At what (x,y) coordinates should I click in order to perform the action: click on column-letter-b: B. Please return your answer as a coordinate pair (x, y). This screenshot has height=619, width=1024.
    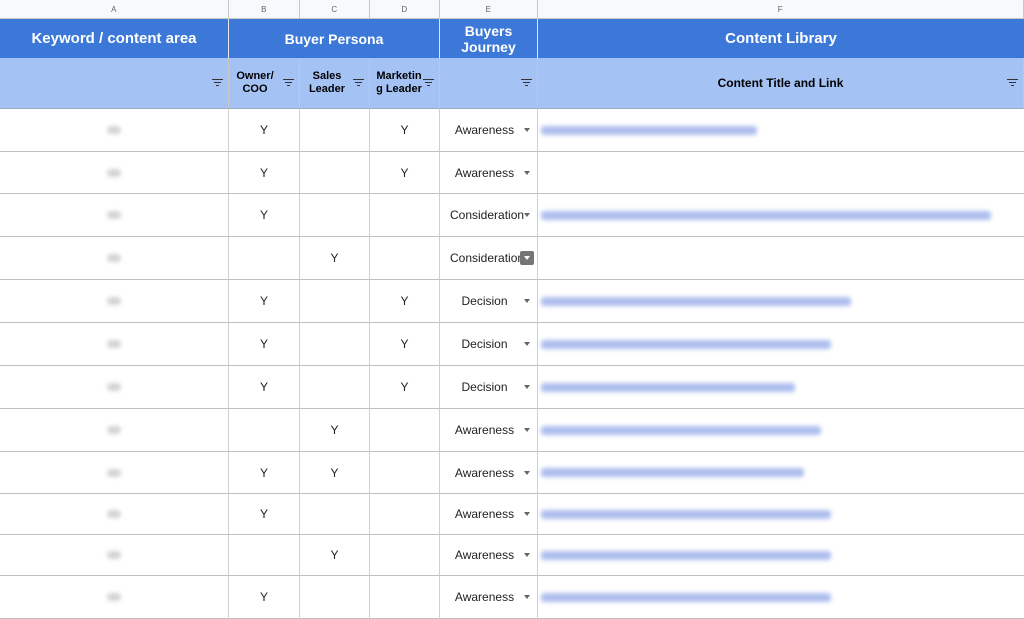
    Looking at the image, I should click on (264, 9).